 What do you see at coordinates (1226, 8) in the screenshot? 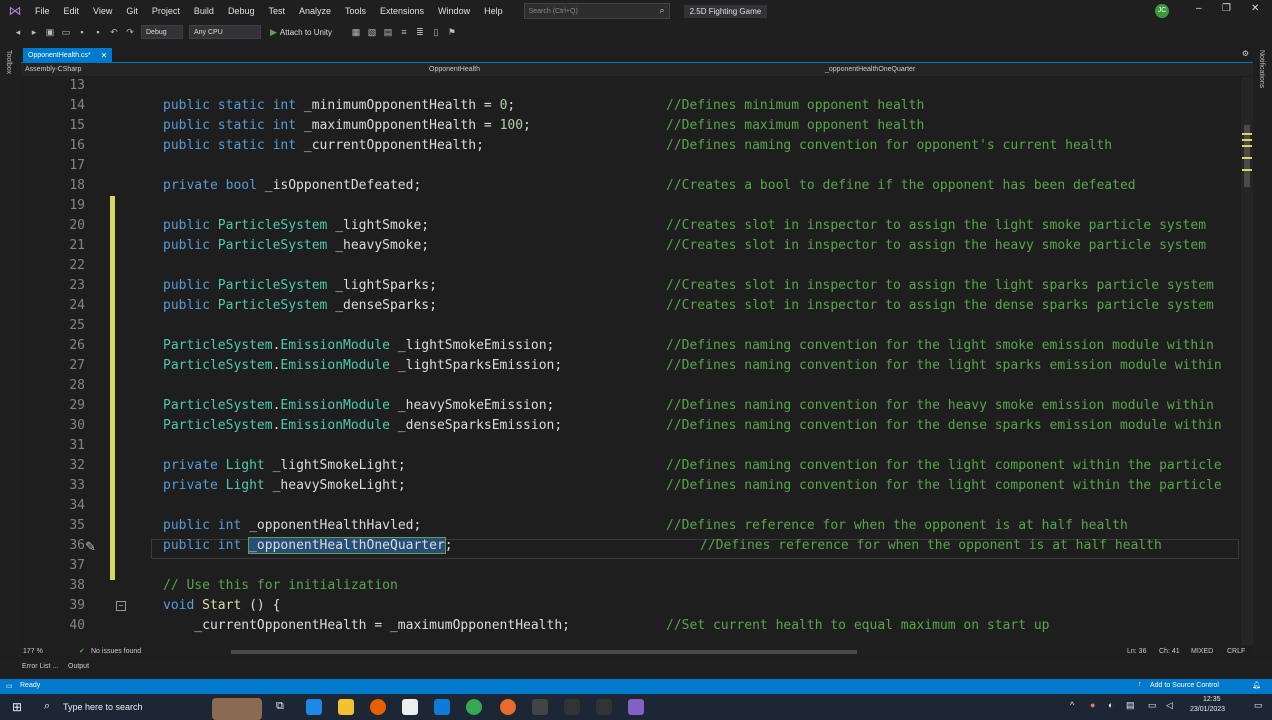
I see `restore-icon: ❐` at bounding box center [1226, 8].